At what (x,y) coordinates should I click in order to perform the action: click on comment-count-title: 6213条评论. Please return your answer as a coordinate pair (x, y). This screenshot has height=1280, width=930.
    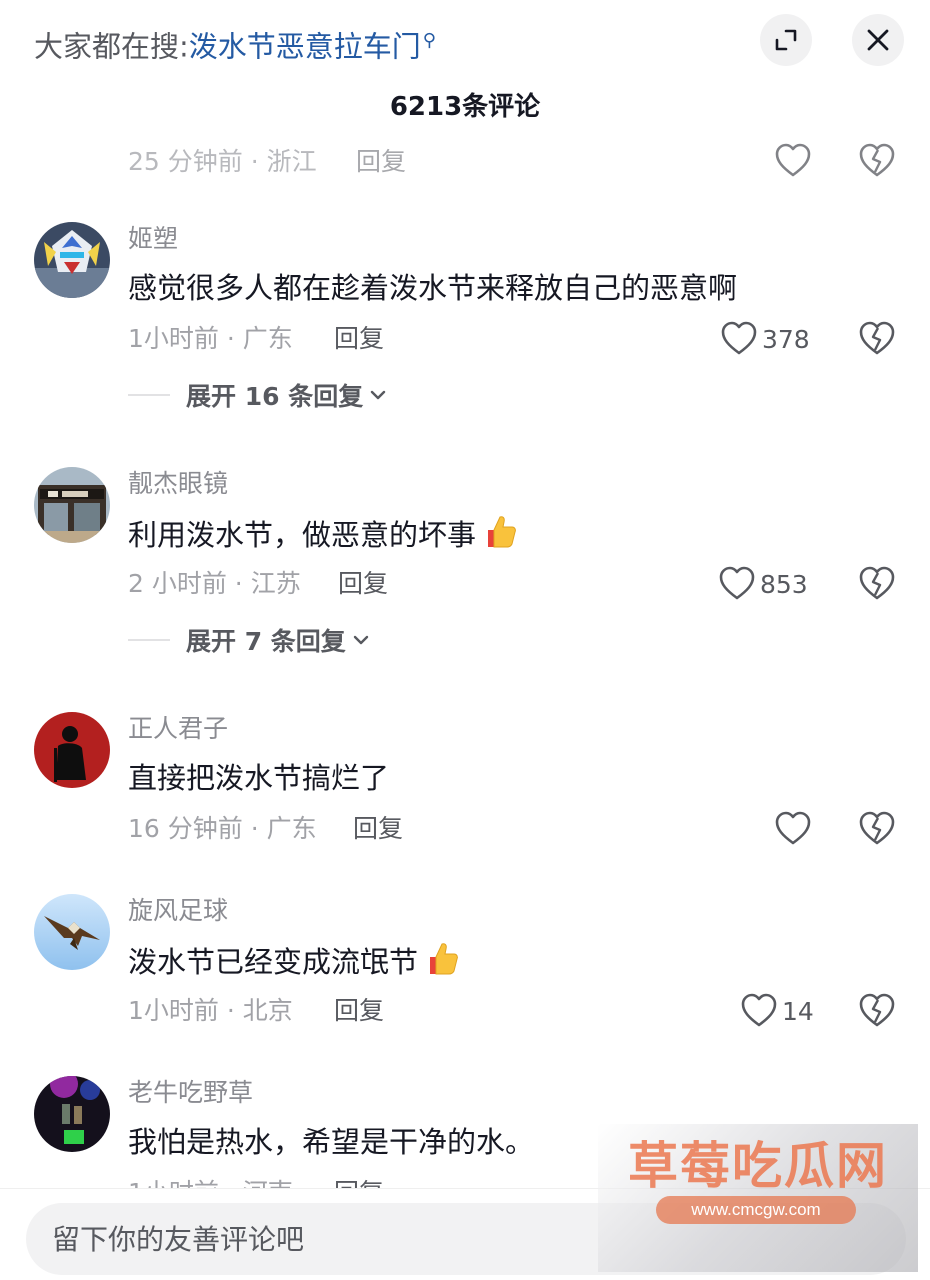
    Looking at the image, I should click on (465, 107).